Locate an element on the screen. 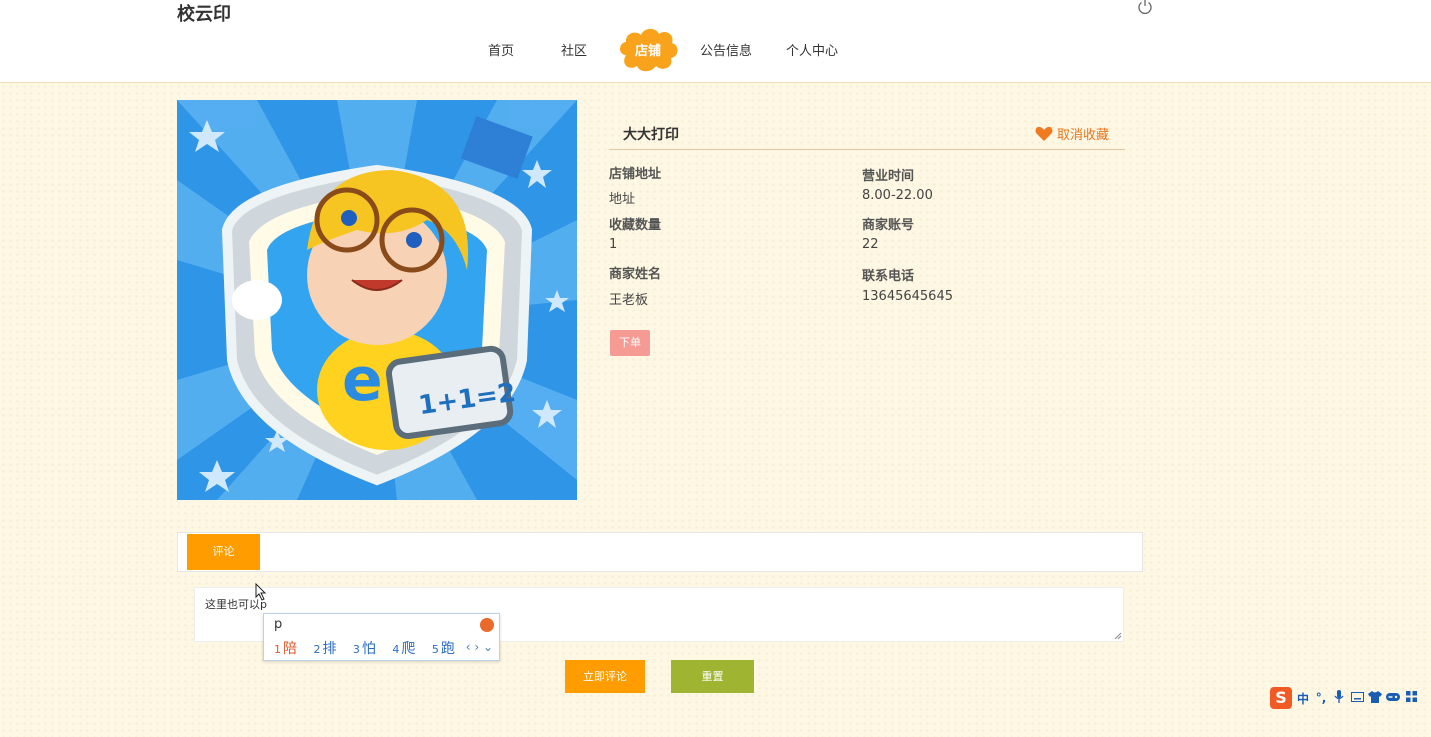  ime-composition: p is located at coordinates (278, 624).